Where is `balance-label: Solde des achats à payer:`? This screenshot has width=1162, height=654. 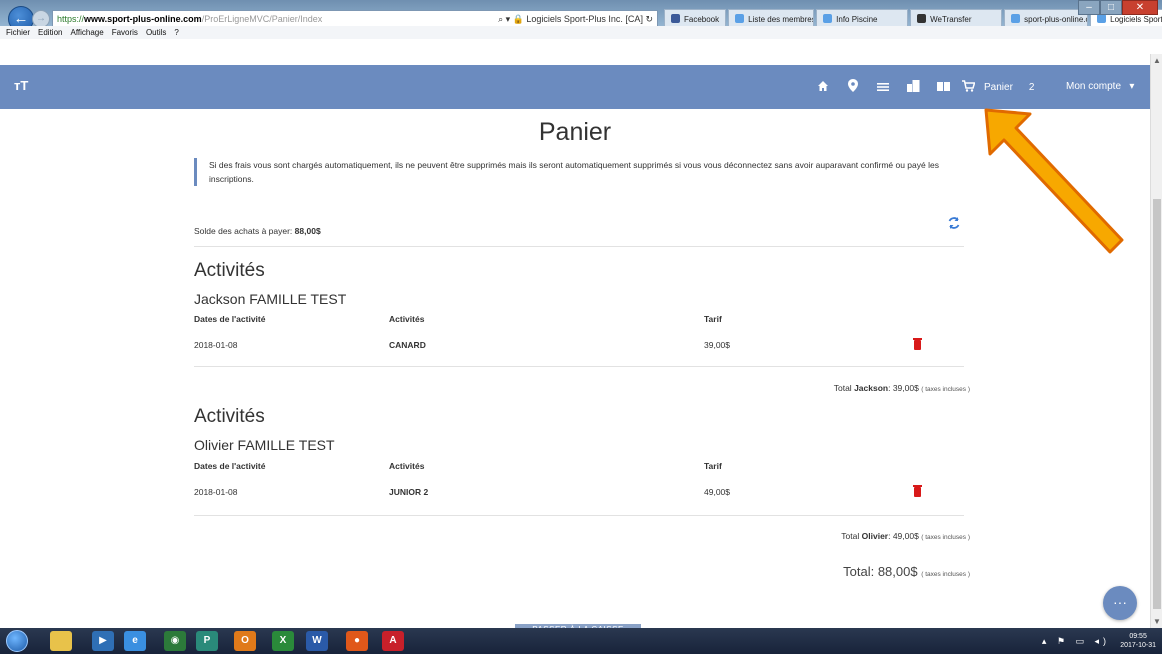 balance-label: Solde des achats à payer: is located at coordinates (243, 231).